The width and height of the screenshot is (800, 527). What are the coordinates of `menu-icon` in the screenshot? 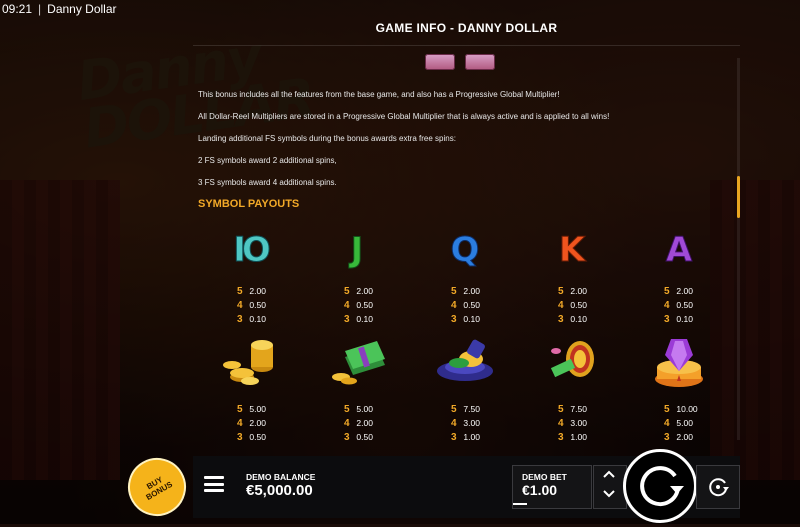 It's located at (214, 484).